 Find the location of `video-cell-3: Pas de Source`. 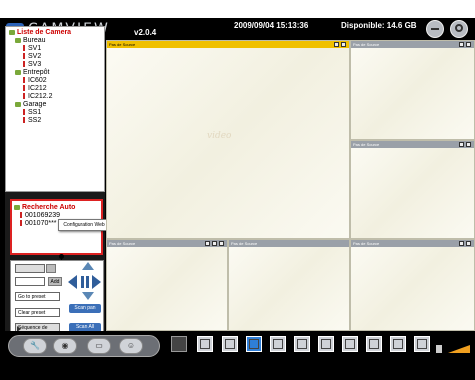

video-cell-3: Pas de Source is located at coordinates (412, 189).